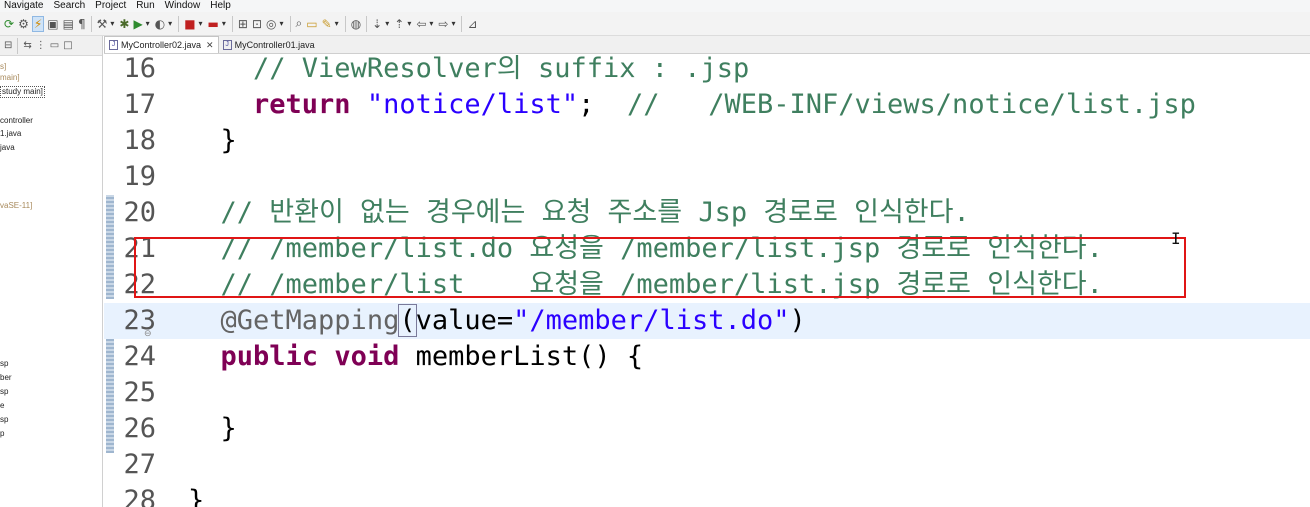  Describe the element at coordinates (139, 104) in the screenshot. I see `line-number: 17` at that location.